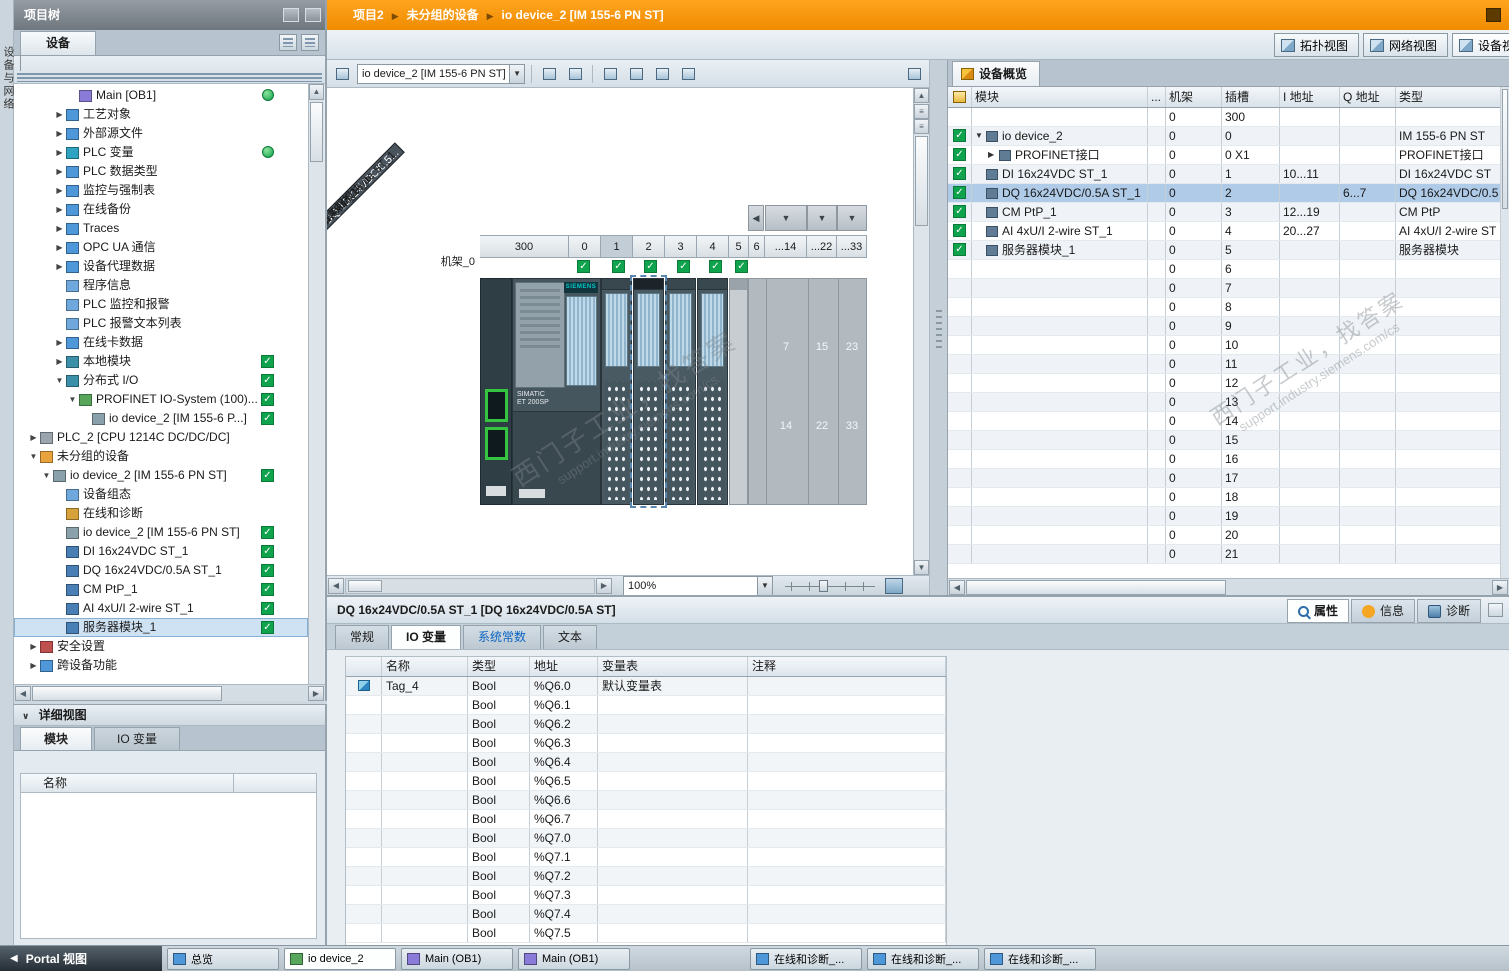 Image resolution: width=1509 pixels, height=971 pixels. I want to click on canvas-vscrollbar: ▲ ≡ ≡ ▼, so click(921, 331).